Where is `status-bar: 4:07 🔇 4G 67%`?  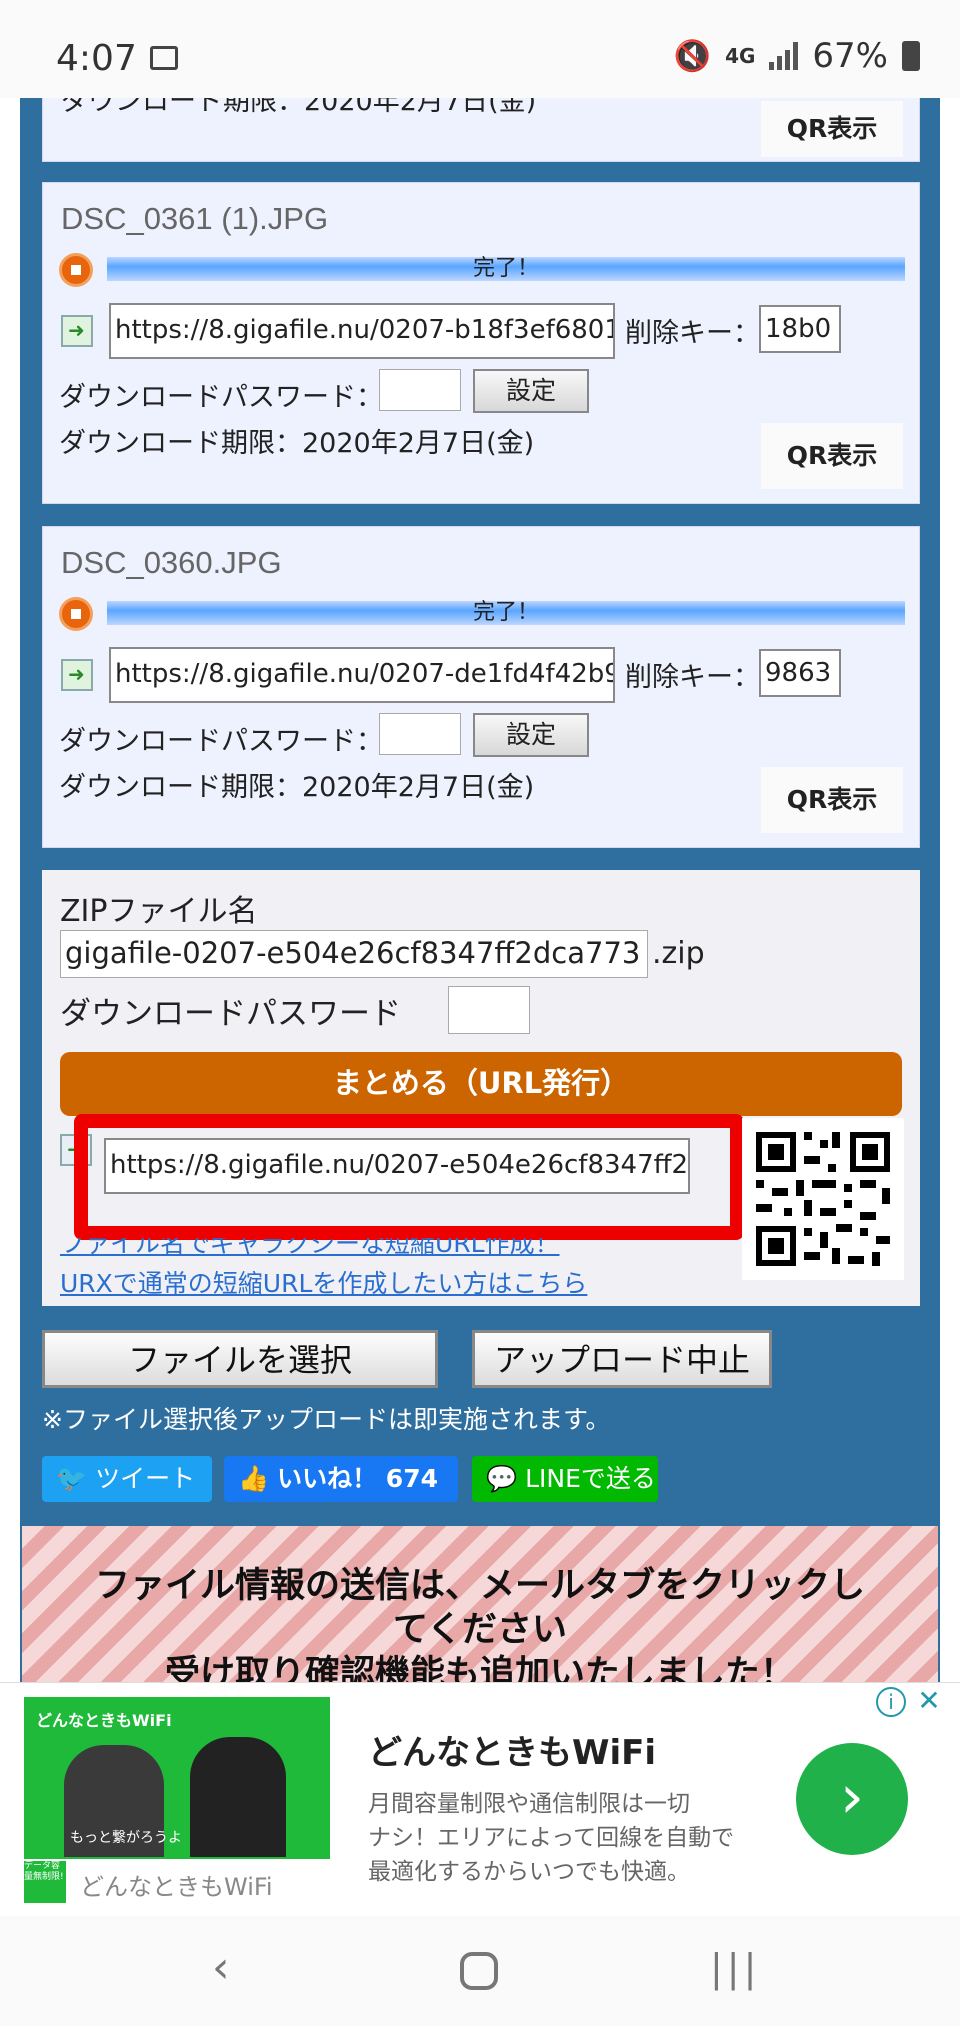
status-bar: 4:07 🔇 4G 67% is located at coordinates (480, 49).